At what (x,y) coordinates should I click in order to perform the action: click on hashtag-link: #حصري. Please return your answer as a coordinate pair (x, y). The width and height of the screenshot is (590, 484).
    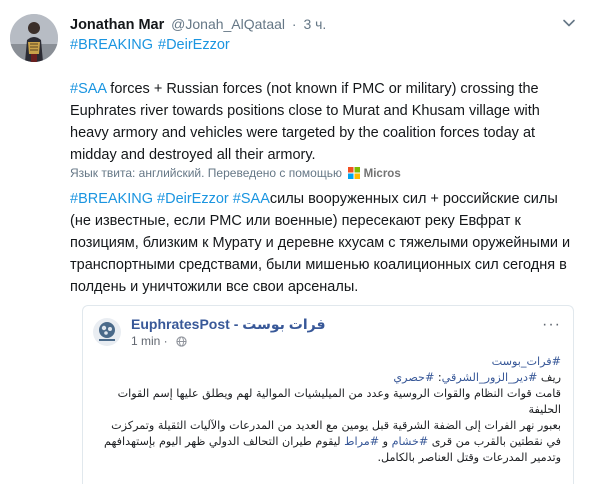
    Looking at the image, I should click on (413, 377).